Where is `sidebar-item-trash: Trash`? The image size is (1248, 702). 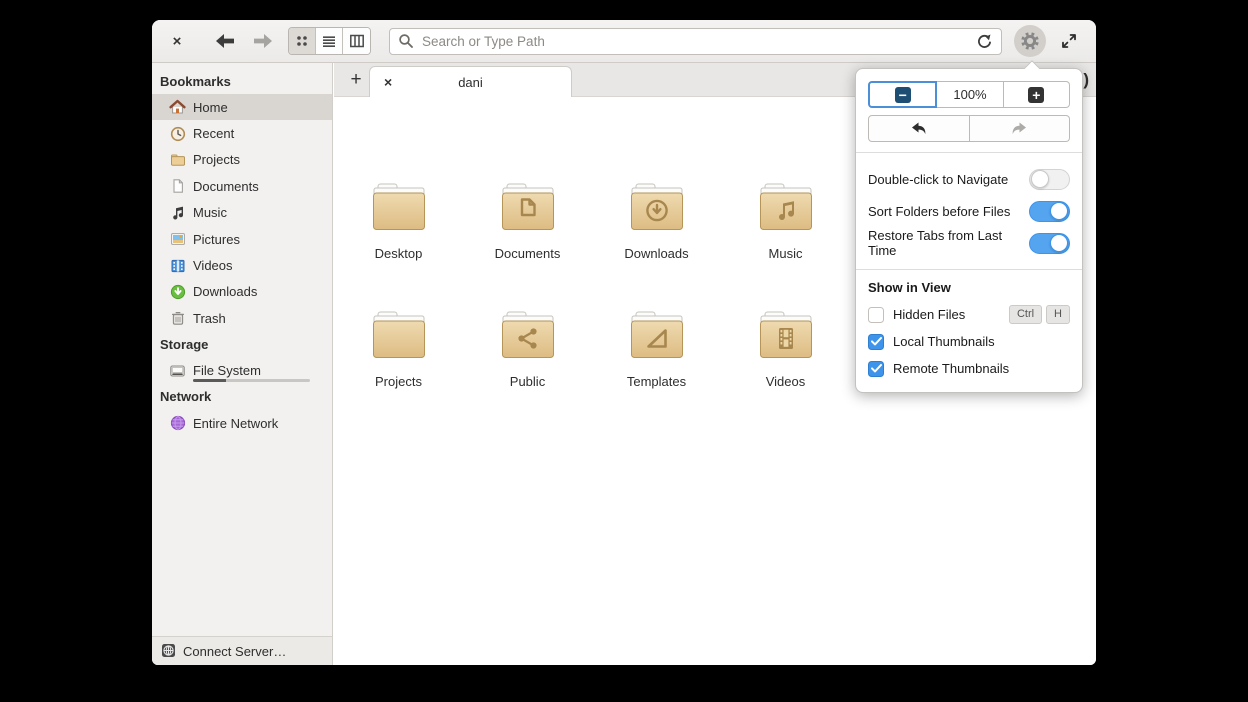
sidebar-item-trash: Trash is located at coordinates (242, 318).